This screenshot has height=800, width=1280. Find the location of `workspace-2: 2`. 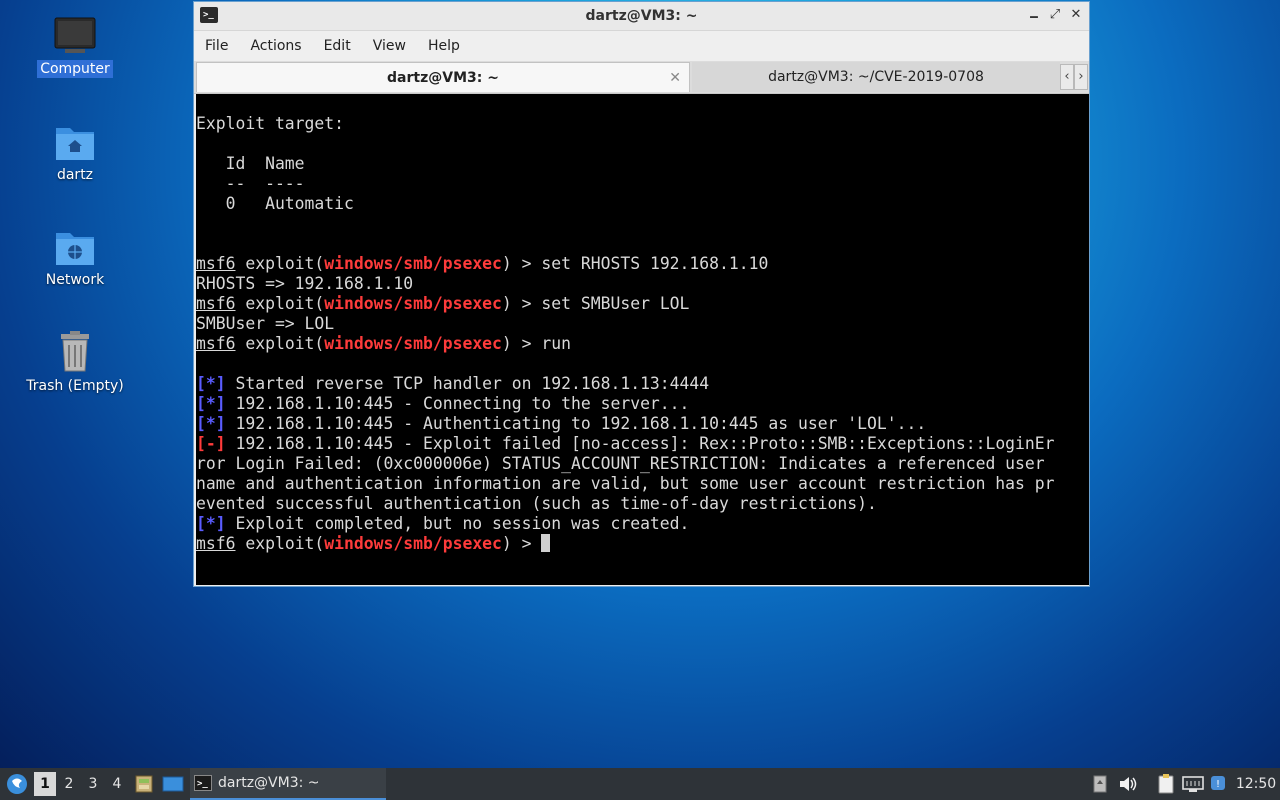

workspace-2: 2 is located at coordinates (69, 784).